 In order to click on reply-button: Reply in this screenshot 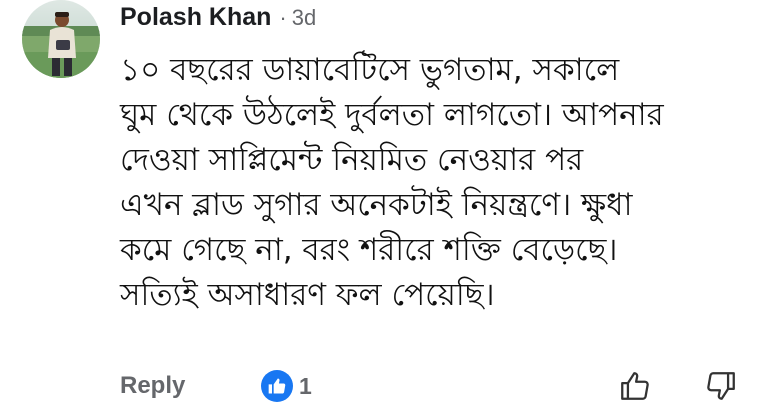, I will do `click(152, 386)`.